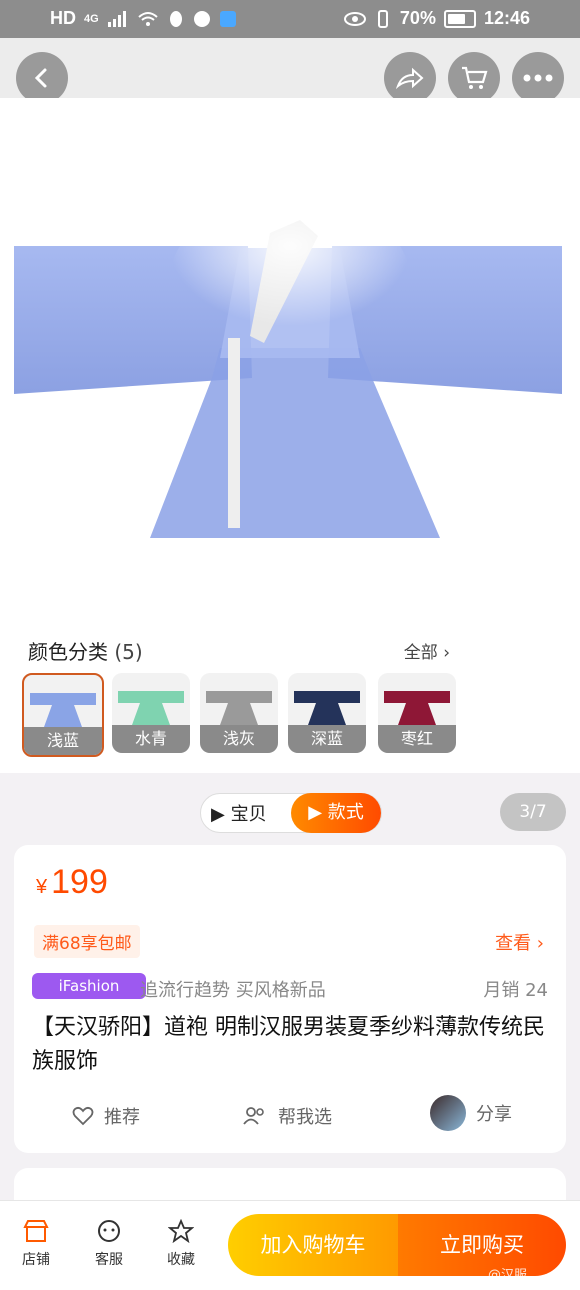  I want to click on color-option-dark-blue: 深蓝, so click(327, 713).